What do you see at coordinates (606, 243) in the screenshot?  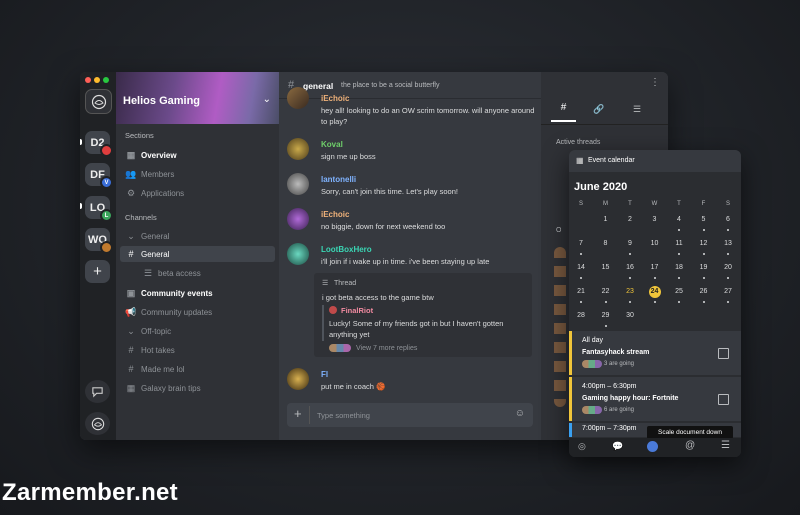 I see `calendar-day: 8` at bounding box center [606, 243].